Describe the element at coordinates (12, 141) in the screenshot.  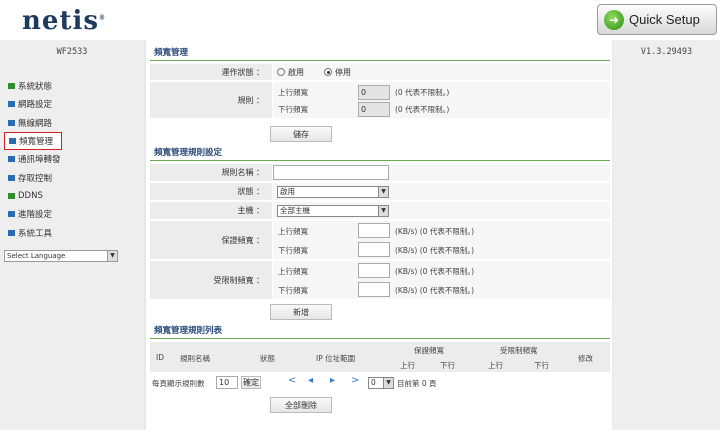
I see `bandwidth-square-icon` at that location.